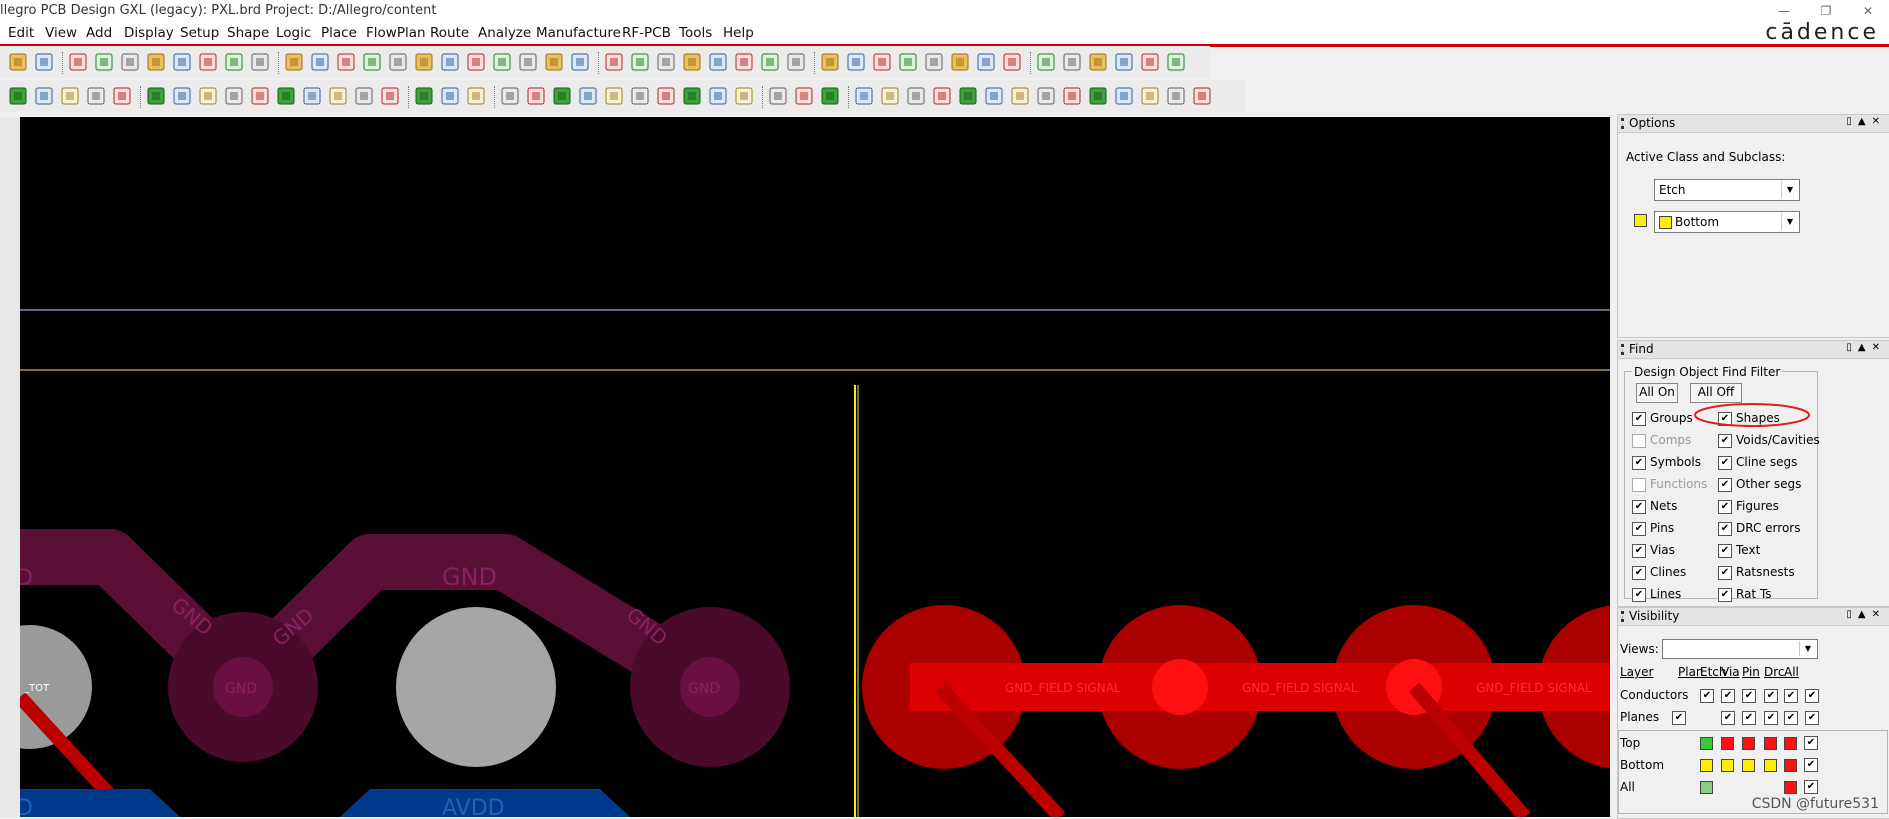 The height and width of the screenshot is (819, 1889). Describe the element at coordinates (339, 33) in the screenshot. I see `menu-place: Place` at that location.